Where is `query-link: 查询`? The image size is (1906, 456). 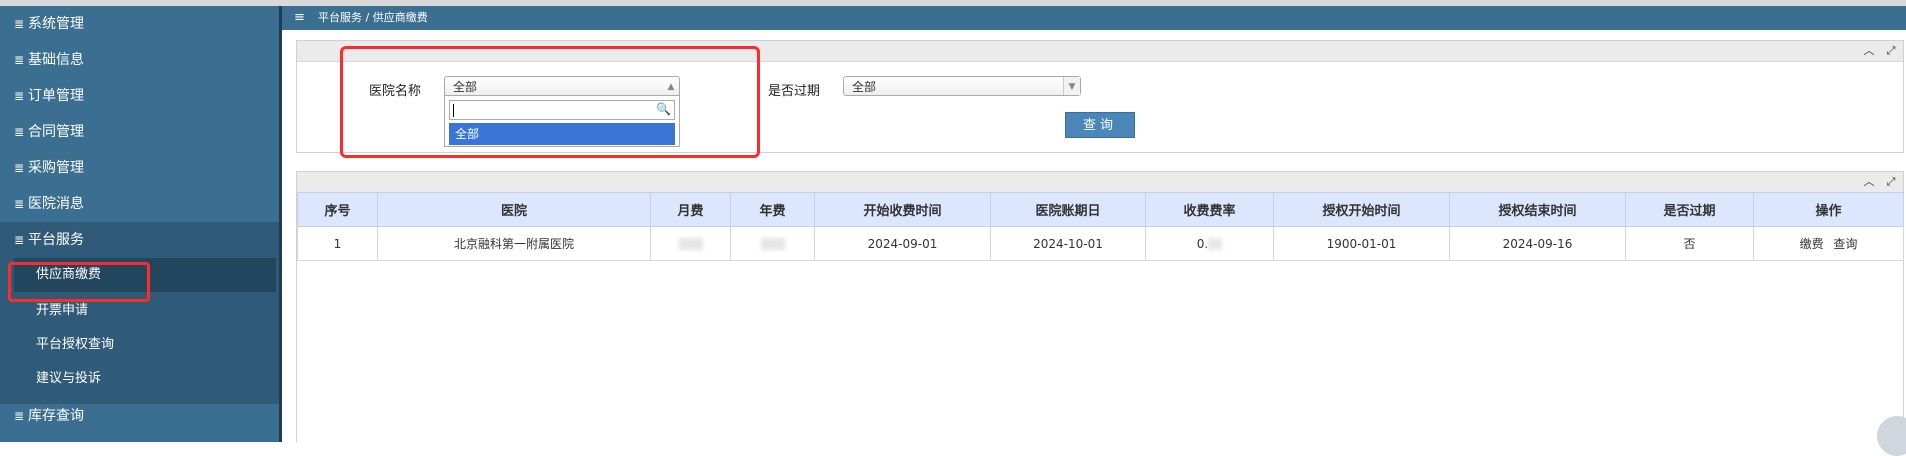 query-link: 查询 is located at coordinates (1845, 244).